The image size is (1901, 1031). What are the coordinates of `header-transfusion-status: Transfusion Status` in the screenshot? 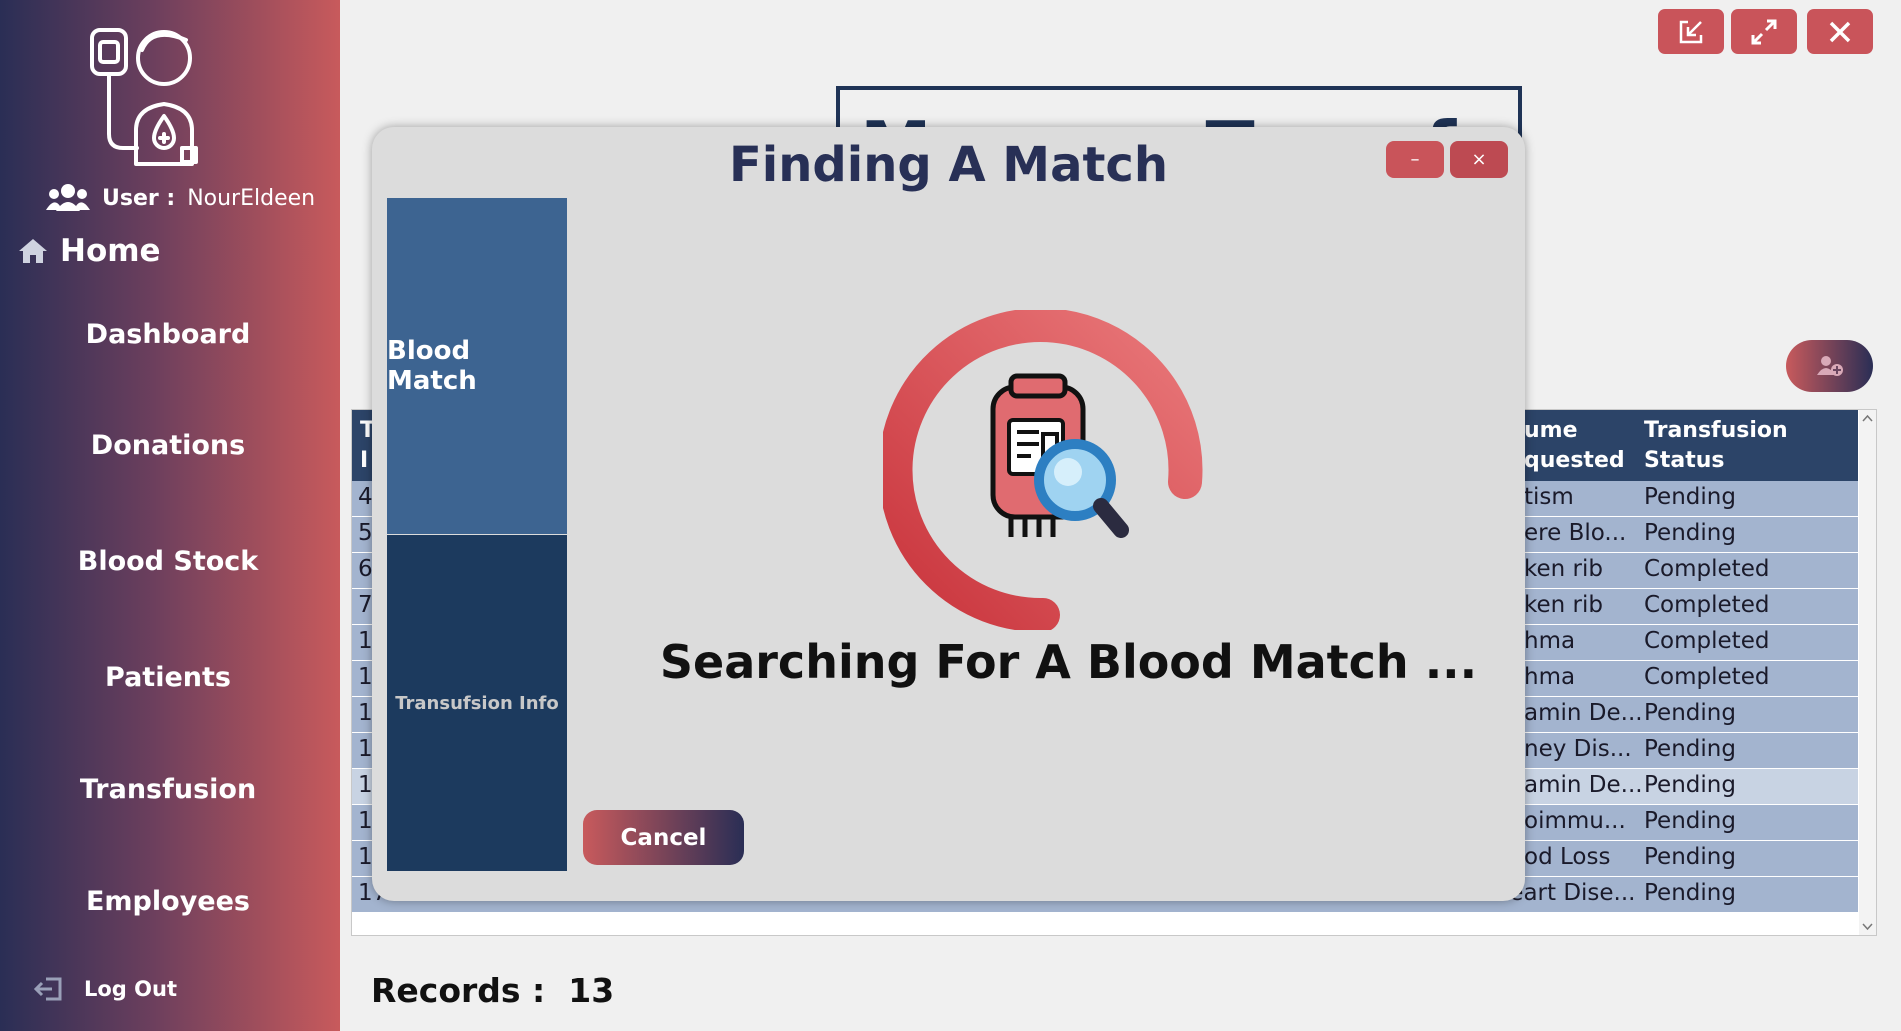 It's located at (1716, 445).